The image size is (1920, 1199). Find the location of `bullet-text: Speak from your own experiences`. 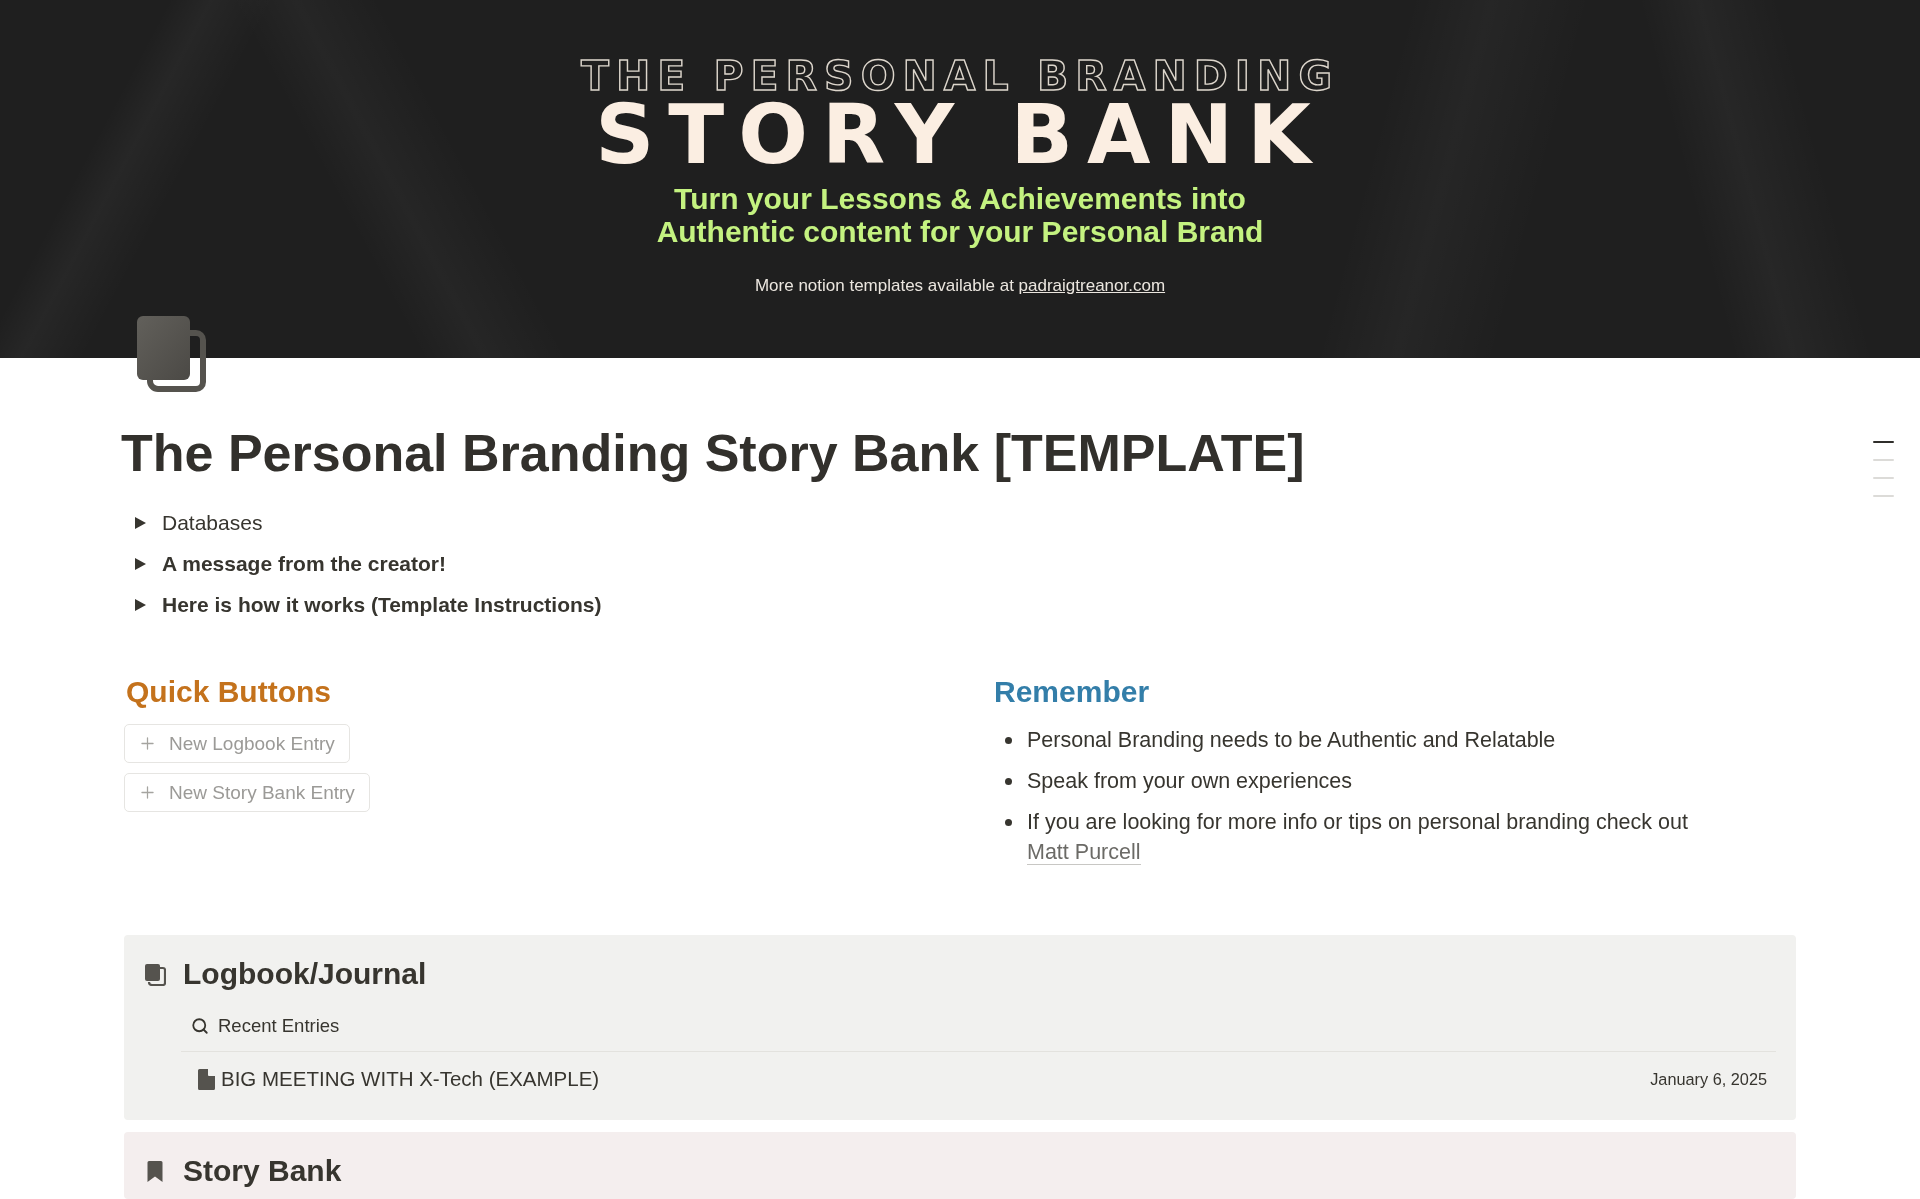

bullet-text: Speak from your own experiences is located at coordinates (1190, 781).